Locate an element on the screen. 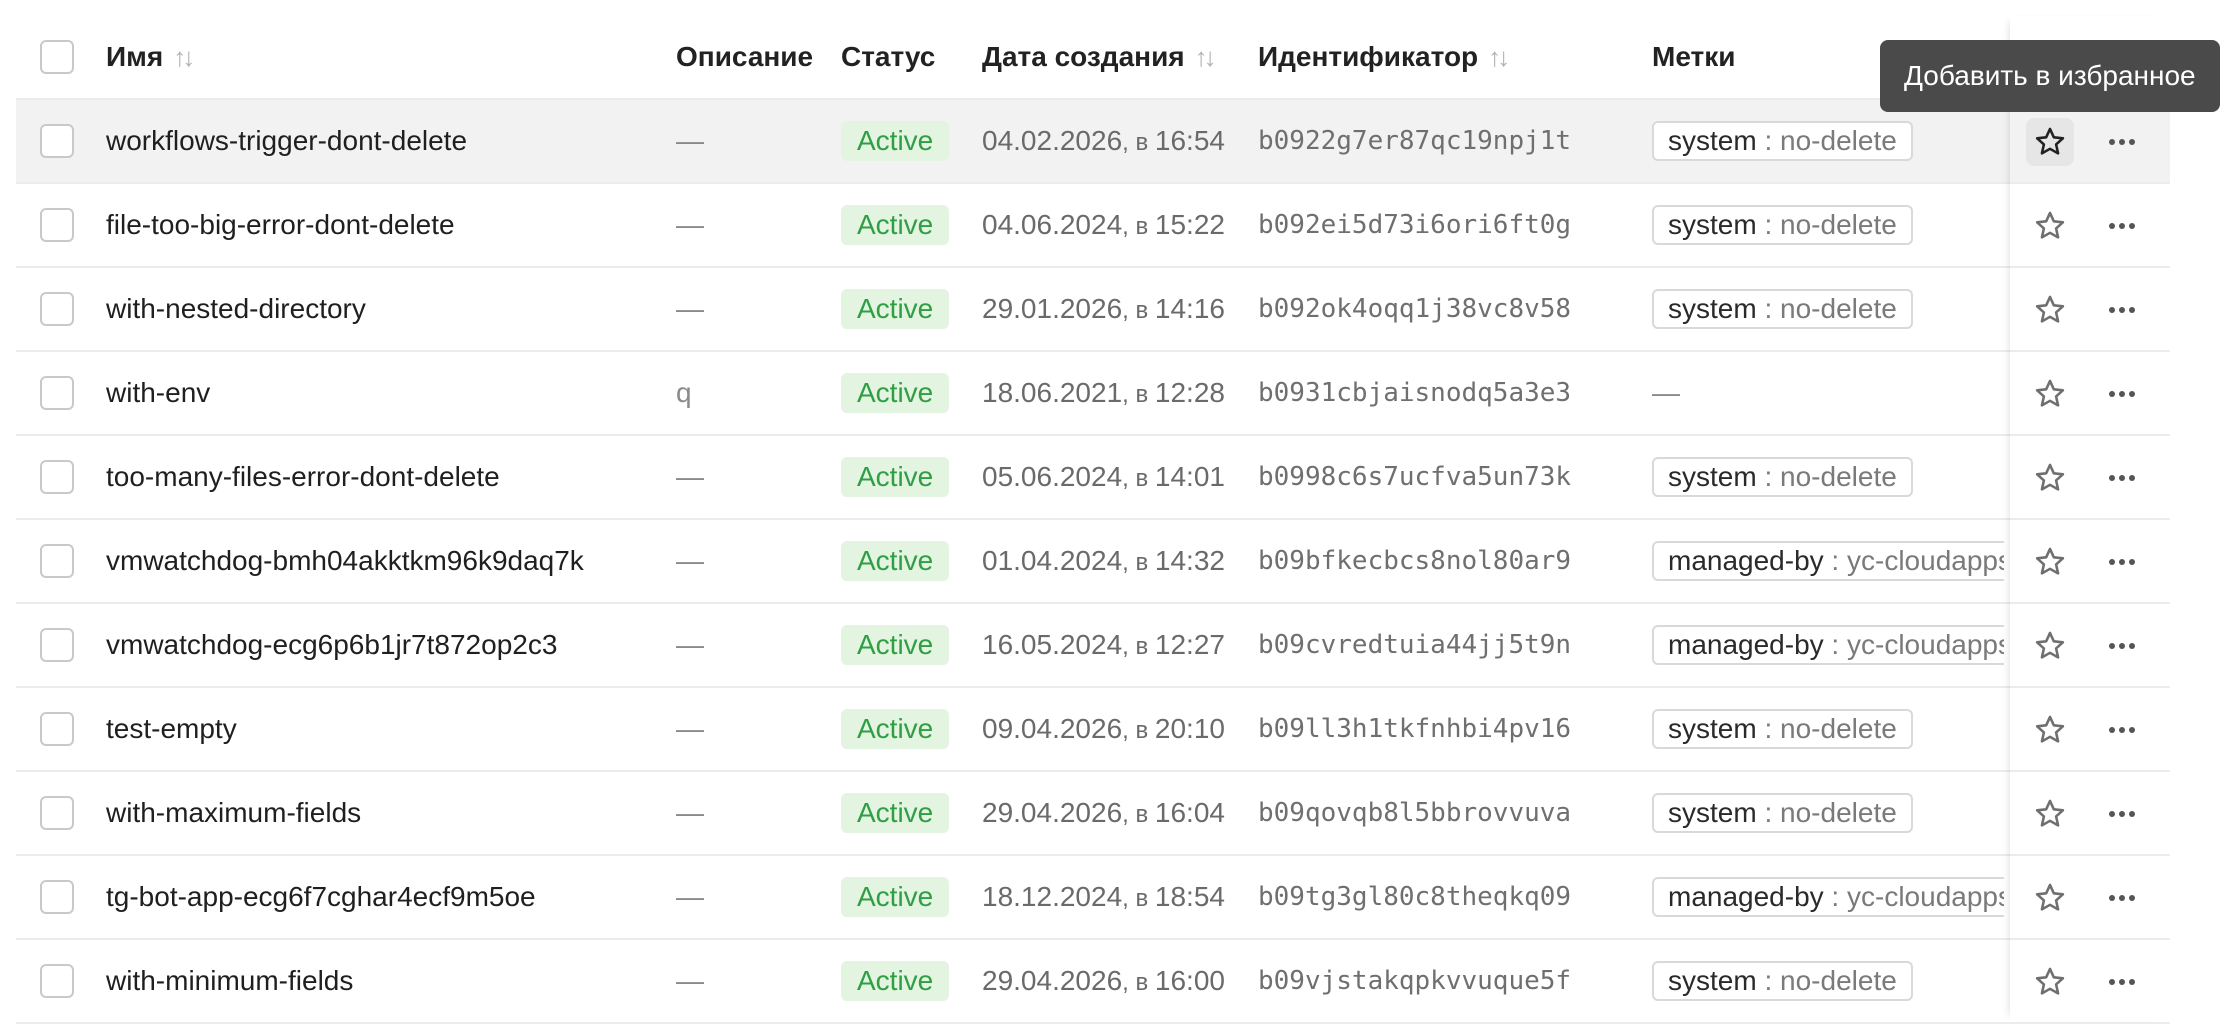 This screenshot has height=1024, width=2240. function-name-link: workflows-trigger-dont-delete is located at coordinates (286, 141).